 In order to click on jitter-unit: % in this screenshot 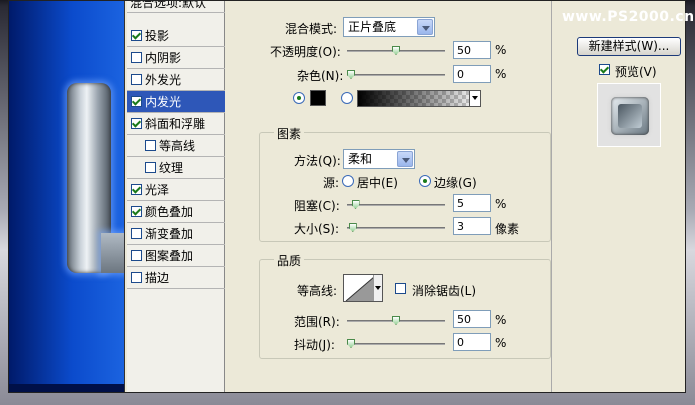, I will do `click(501, 343)`.